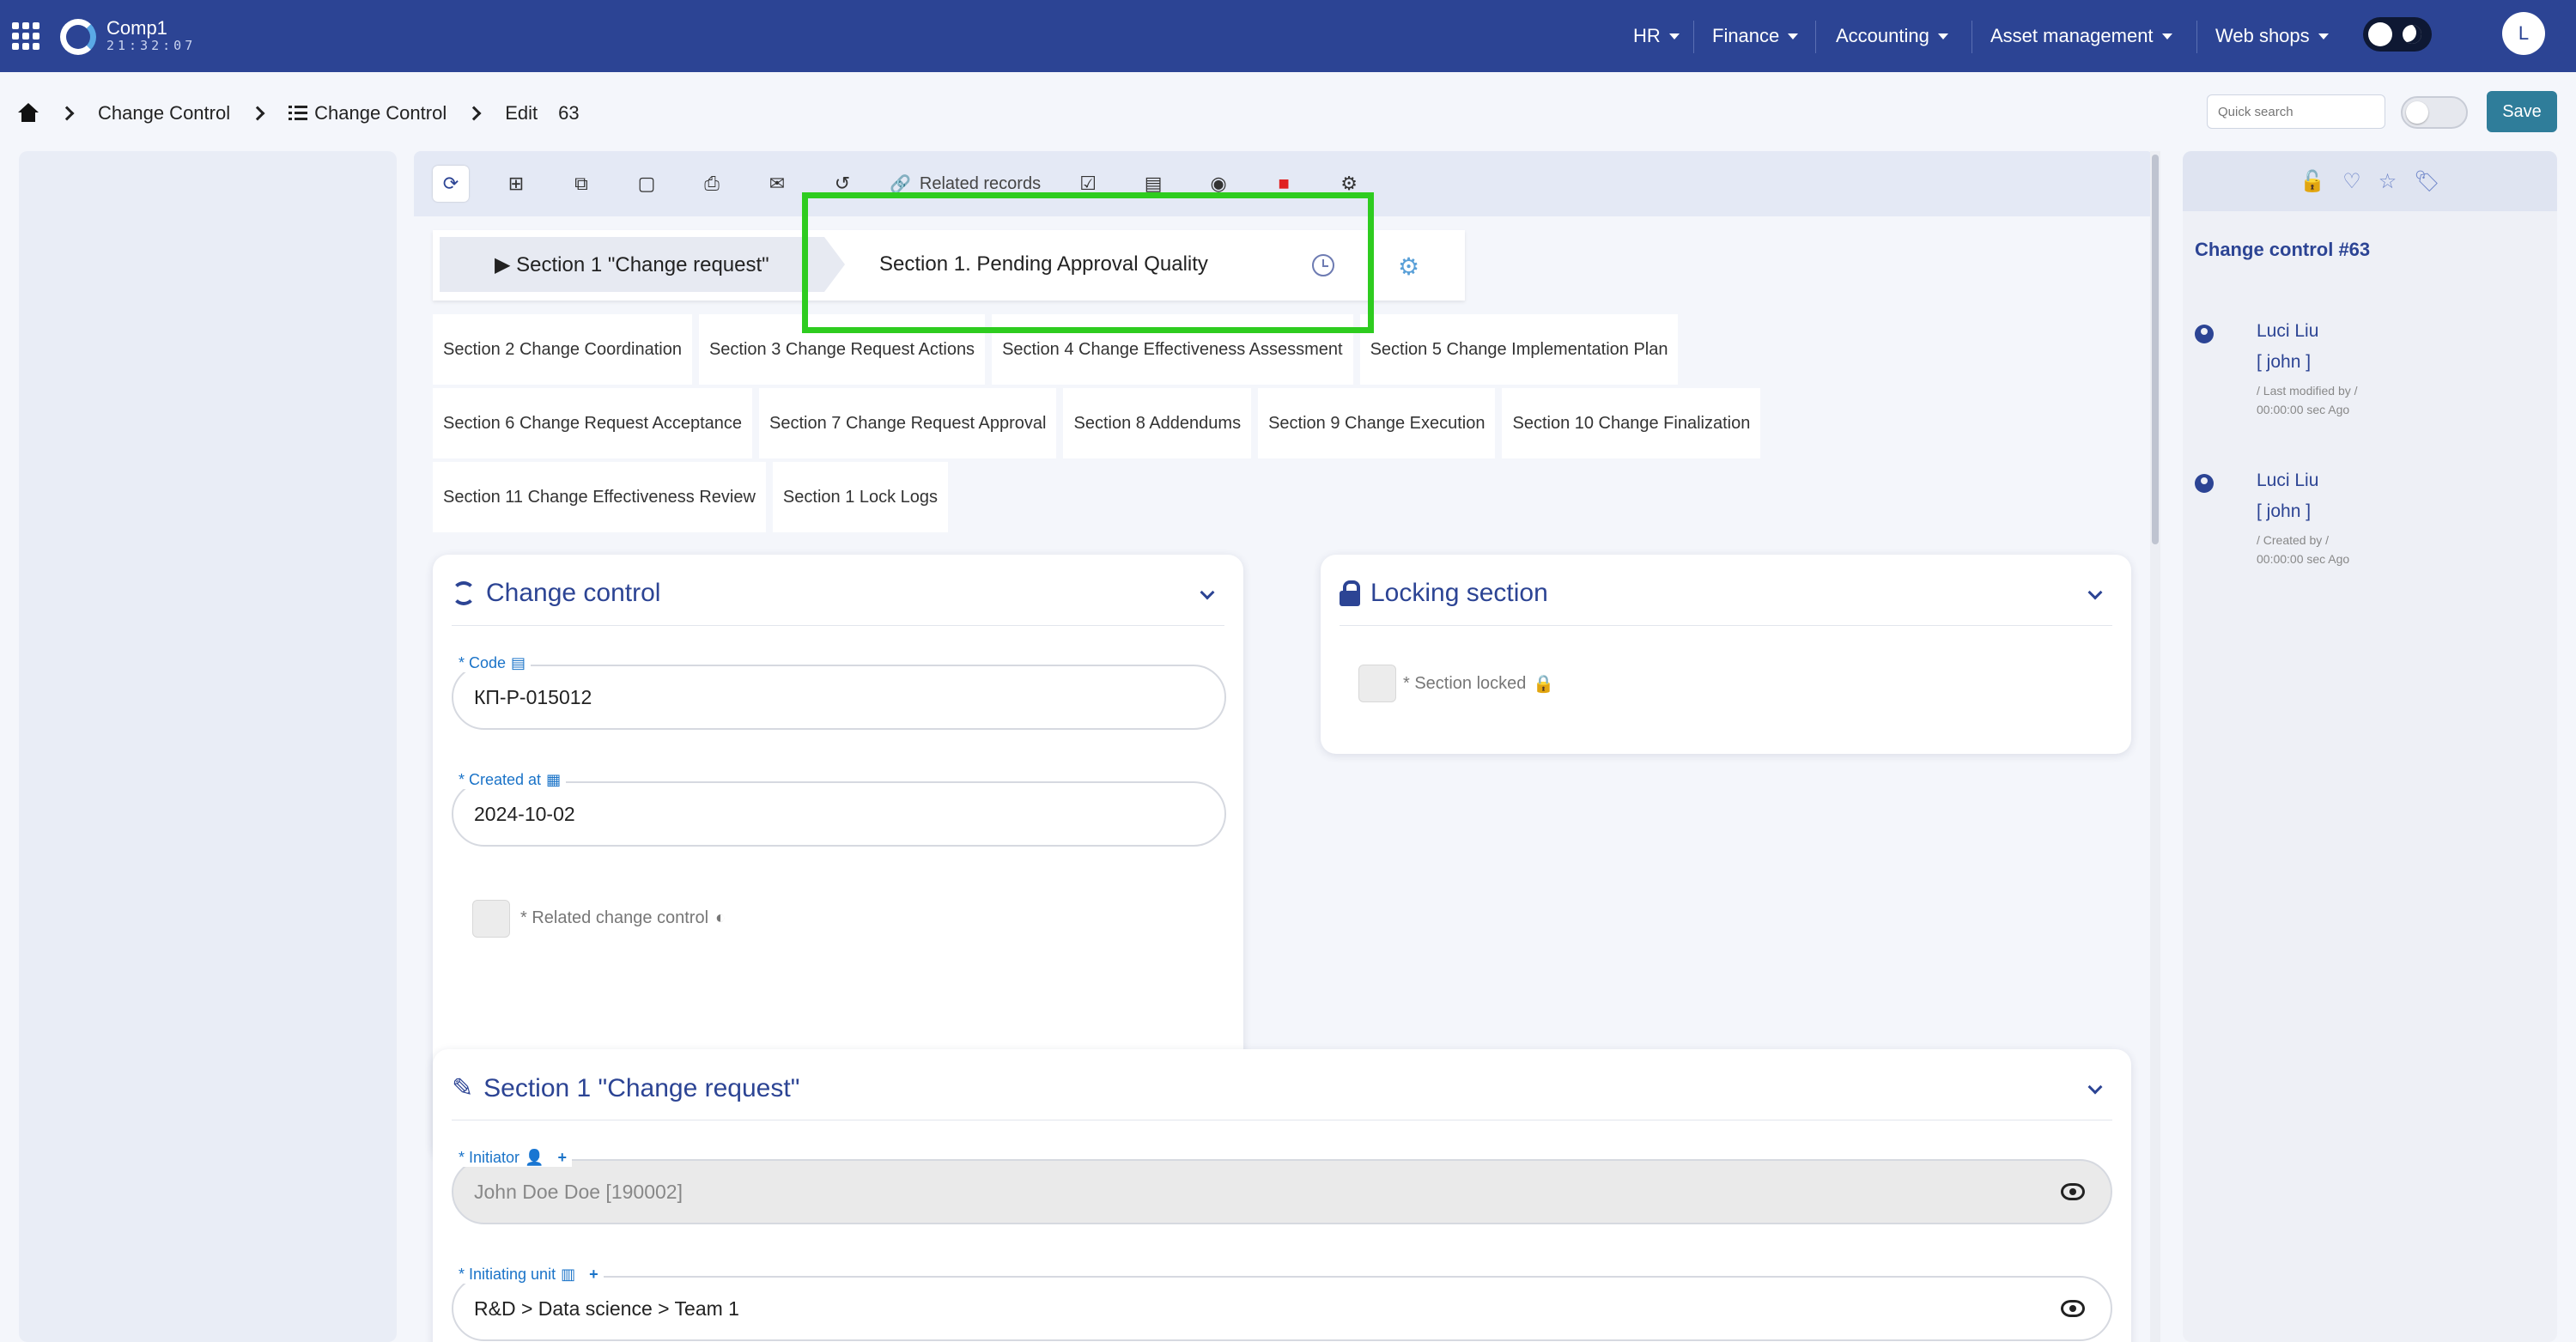 This screenshot has height=1342, width=2576. Describe the element at coordinates (2522, 111) in the screenshot. I see `save-button: Save` at that location.